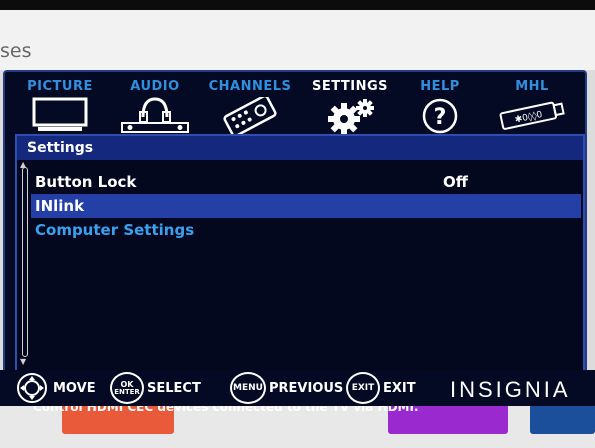  What do you see at coordinates (25, 262) in the screenshot?
I see `scrollbar` at bounding box center [25, 262].